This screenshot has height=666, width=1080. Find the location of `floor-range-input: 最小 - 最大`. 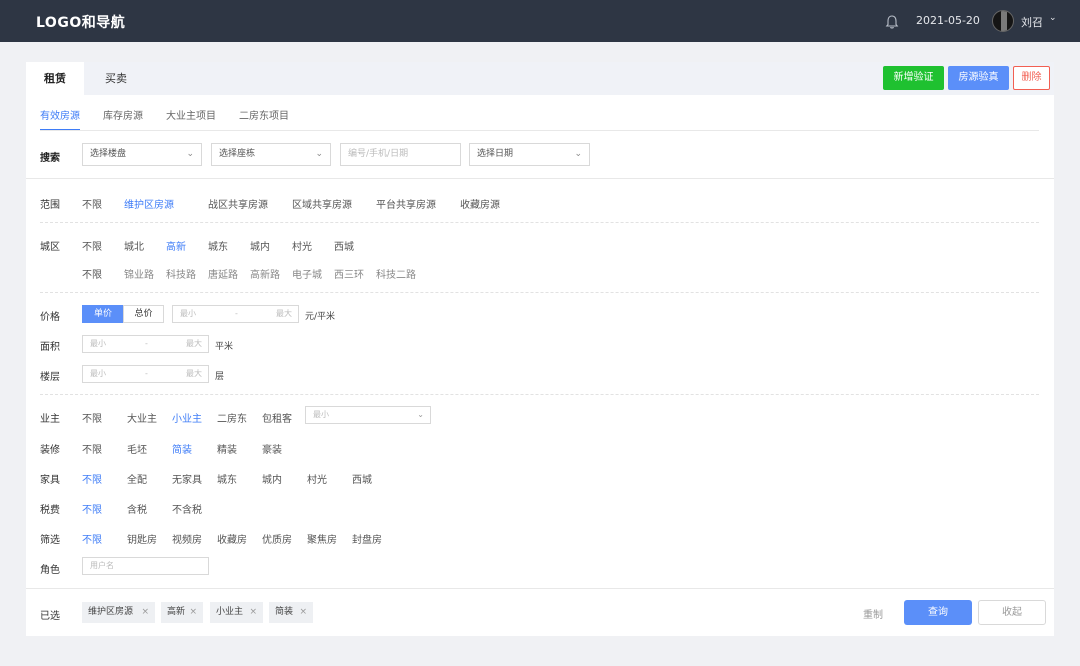

floor-range-input: 最小 - 最大 is located at coordinates (145, 374).